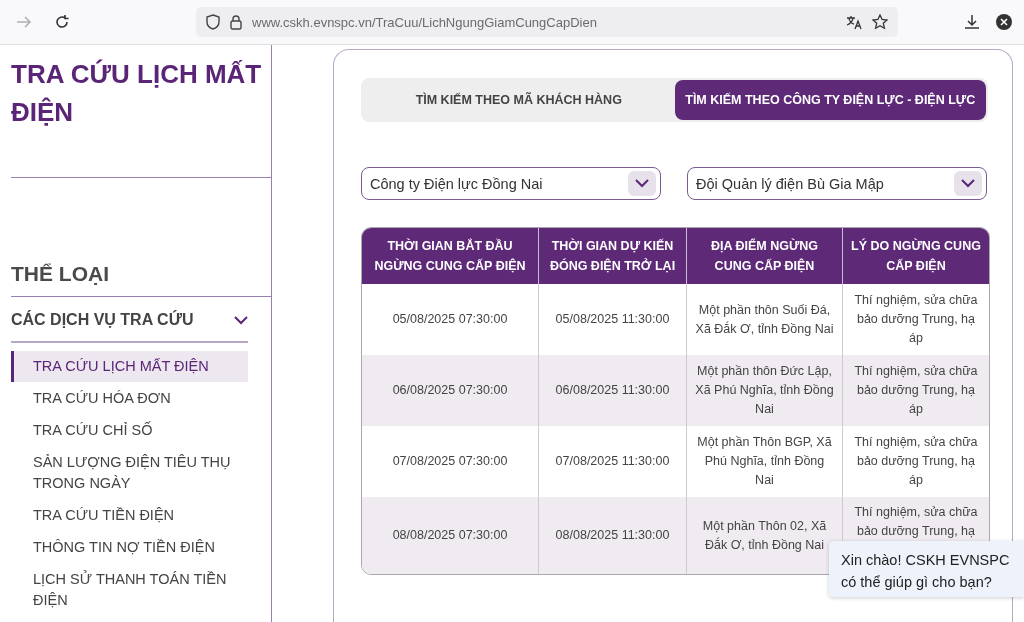 This screenshot has height=622, width=1024. What do you see at coordinates (450, 535) in the screenshot?
I see `table-cell: 08/08/2025 07:30:00` at bounding box center [450, 535].